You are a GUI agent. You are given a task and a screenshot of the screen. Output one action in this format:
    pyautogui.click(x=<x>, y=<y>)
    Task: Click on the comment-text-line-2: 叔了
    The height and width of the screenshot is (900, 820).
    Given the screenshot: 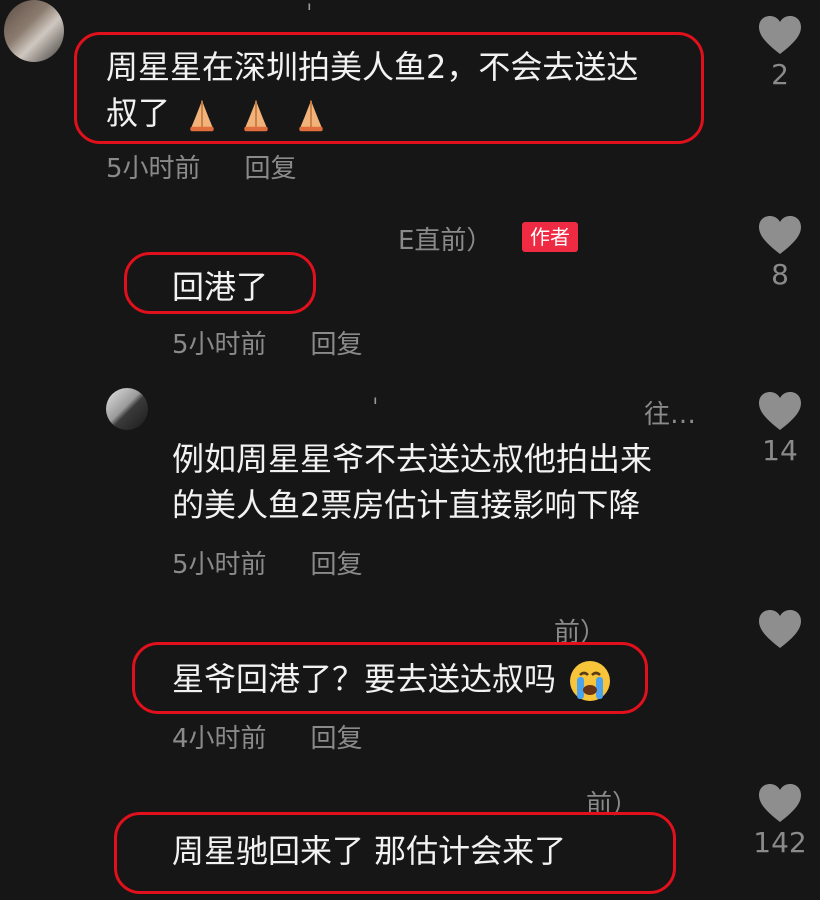 What is the action you would take?
    pyautogui.click(x=219, y=113)
    